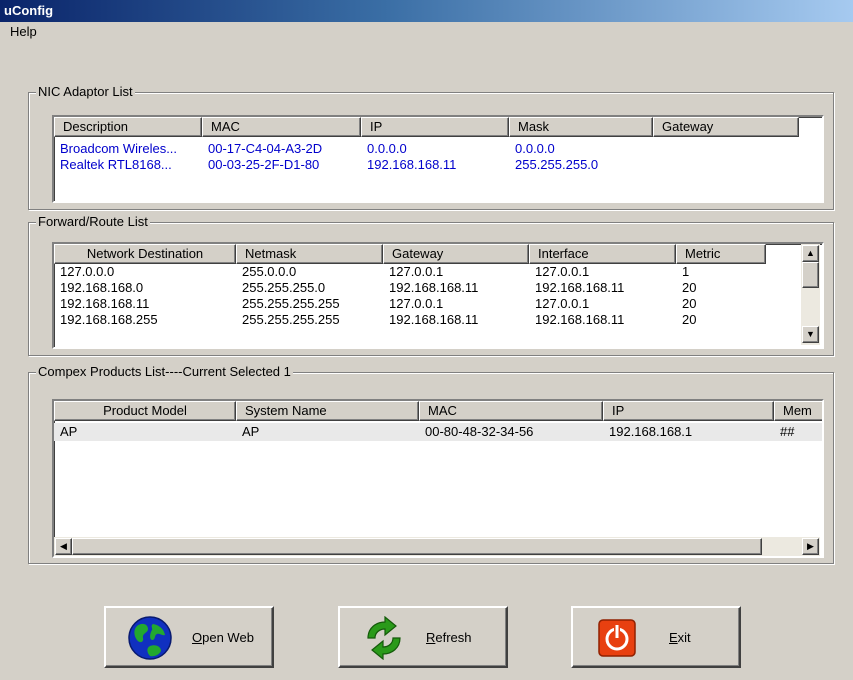 This screenshot has height=680, width=853. Describe the element at coordinates (417, 546) in the screenshot. I see `products-scroll-thumb` at that location.